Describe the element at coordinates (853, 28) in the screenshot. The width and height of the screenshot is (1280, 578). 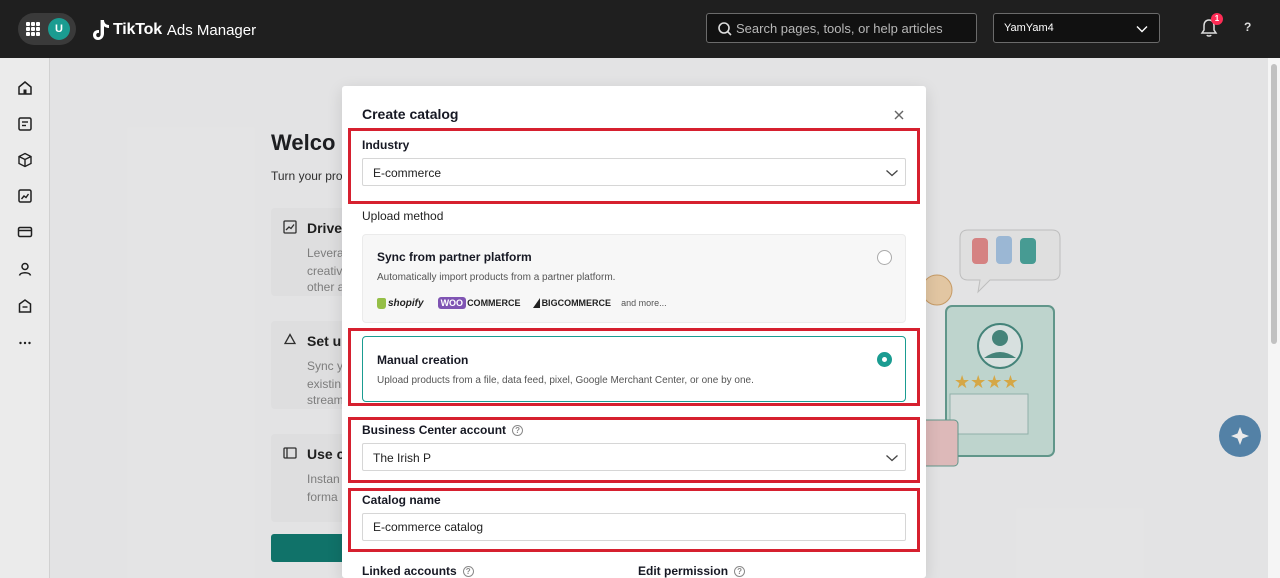
I see `search-input` at that location.